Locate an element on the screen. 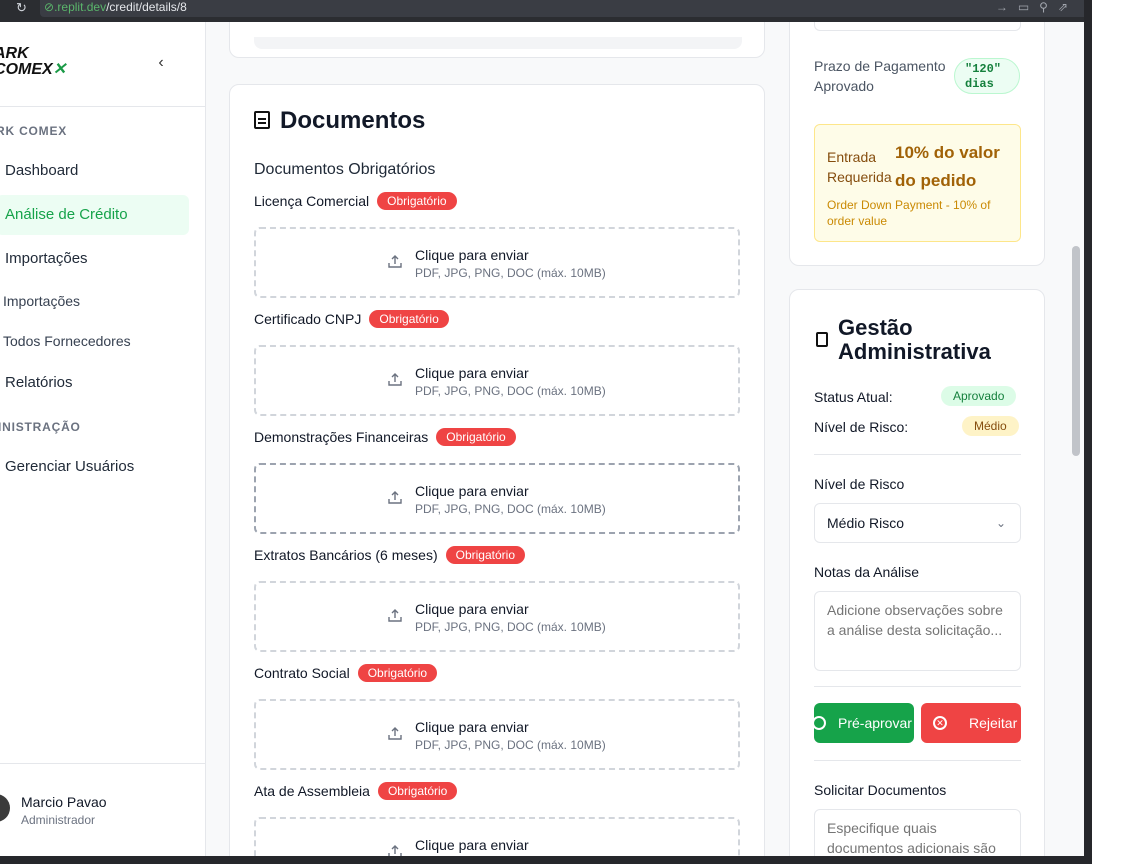  reject-label: Rejeitar is located at coordinates (993, 723).